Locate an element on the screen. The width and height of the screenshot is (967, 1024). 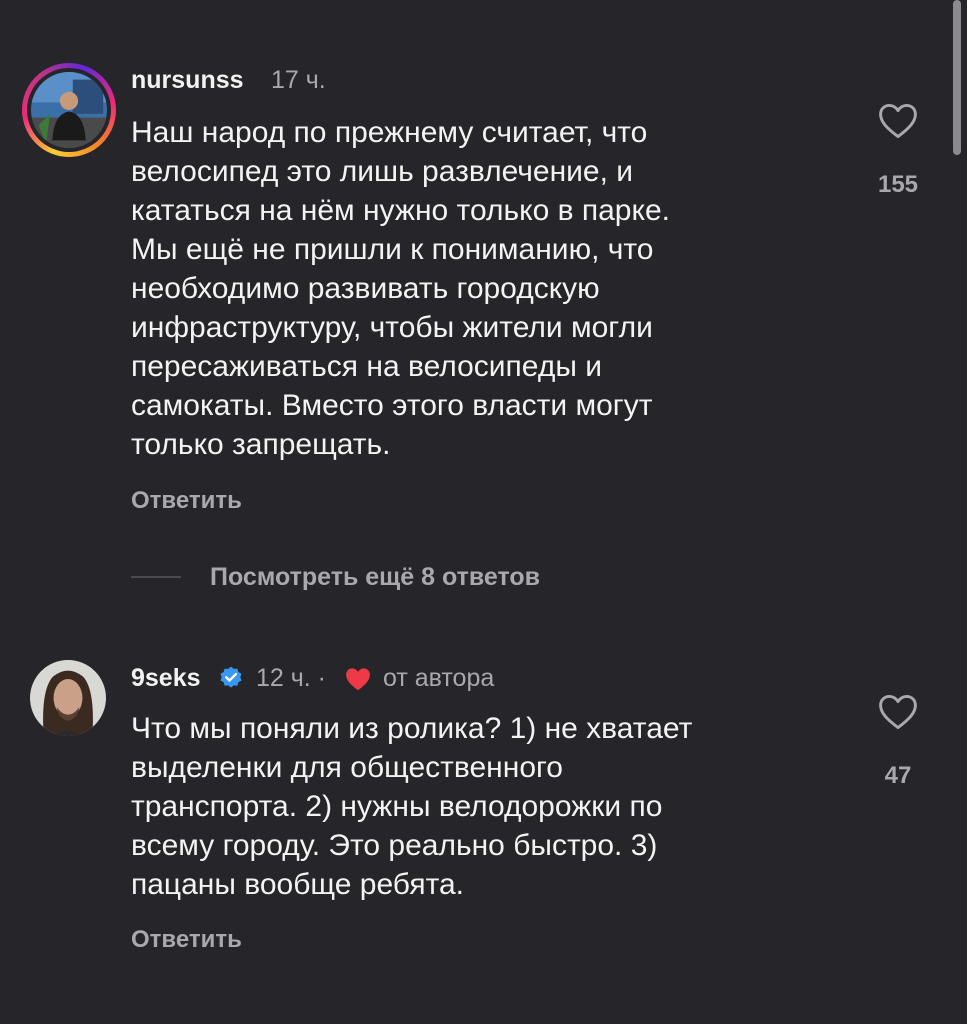
timestamp: 17 ч. is located at coordinates (298, 80).